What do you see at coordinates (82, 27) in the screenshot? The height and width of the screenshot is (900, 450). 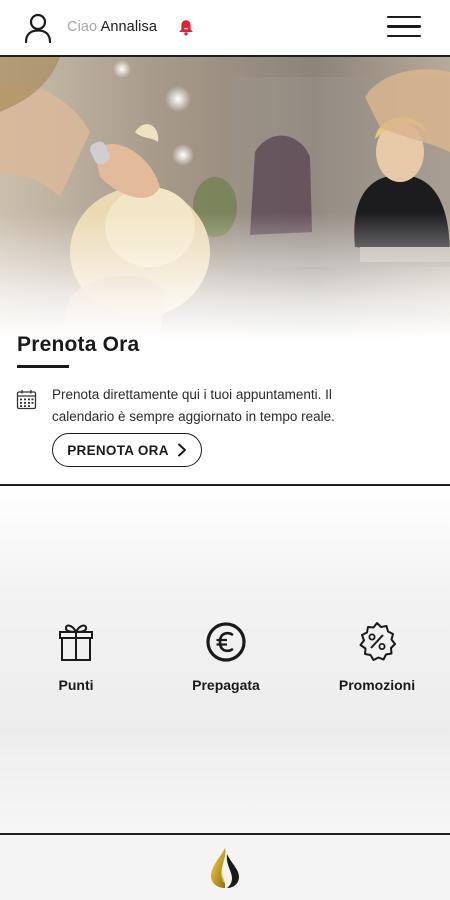 I see `greeting-prefix: Ciao` at bounding box center [82, 27].